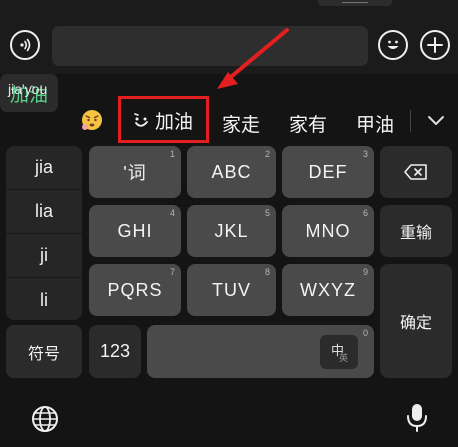 The image size is (458, 447). I want to click on key-digit: 3, so click(365, 154).